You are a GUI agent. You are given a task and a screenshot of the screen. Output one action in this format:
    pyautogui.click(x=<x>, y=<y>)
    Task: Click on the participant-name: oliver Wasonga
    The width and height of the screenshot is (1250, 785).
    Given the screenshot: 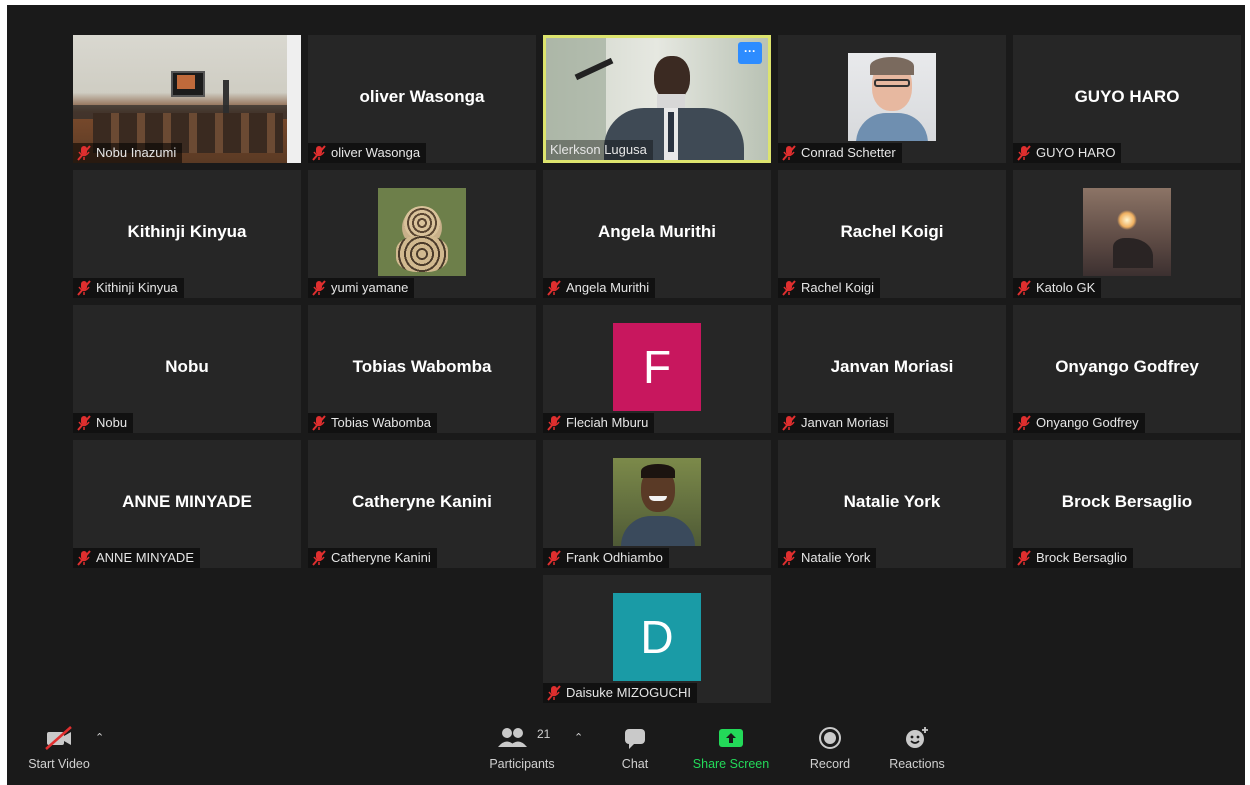 What is the action you would take?
    pyautogui.click(x=376, y=152)
    